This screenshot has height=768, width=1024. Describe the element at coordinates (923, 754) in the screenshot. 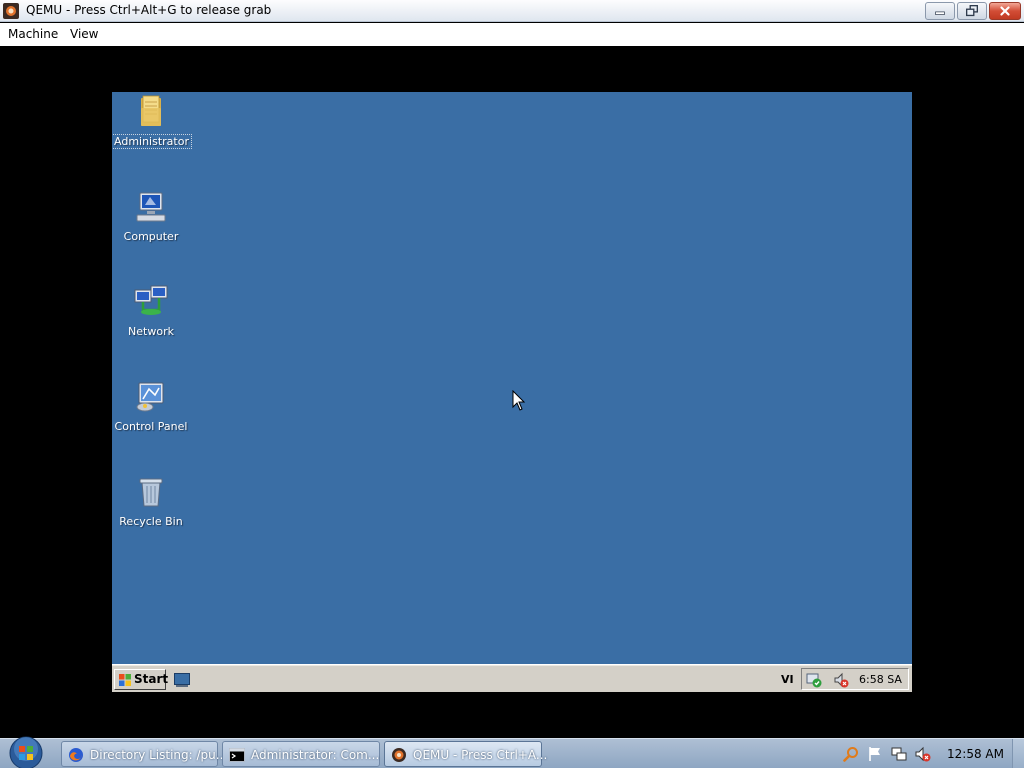

I see `volume-muted-tray-icon` at that location.